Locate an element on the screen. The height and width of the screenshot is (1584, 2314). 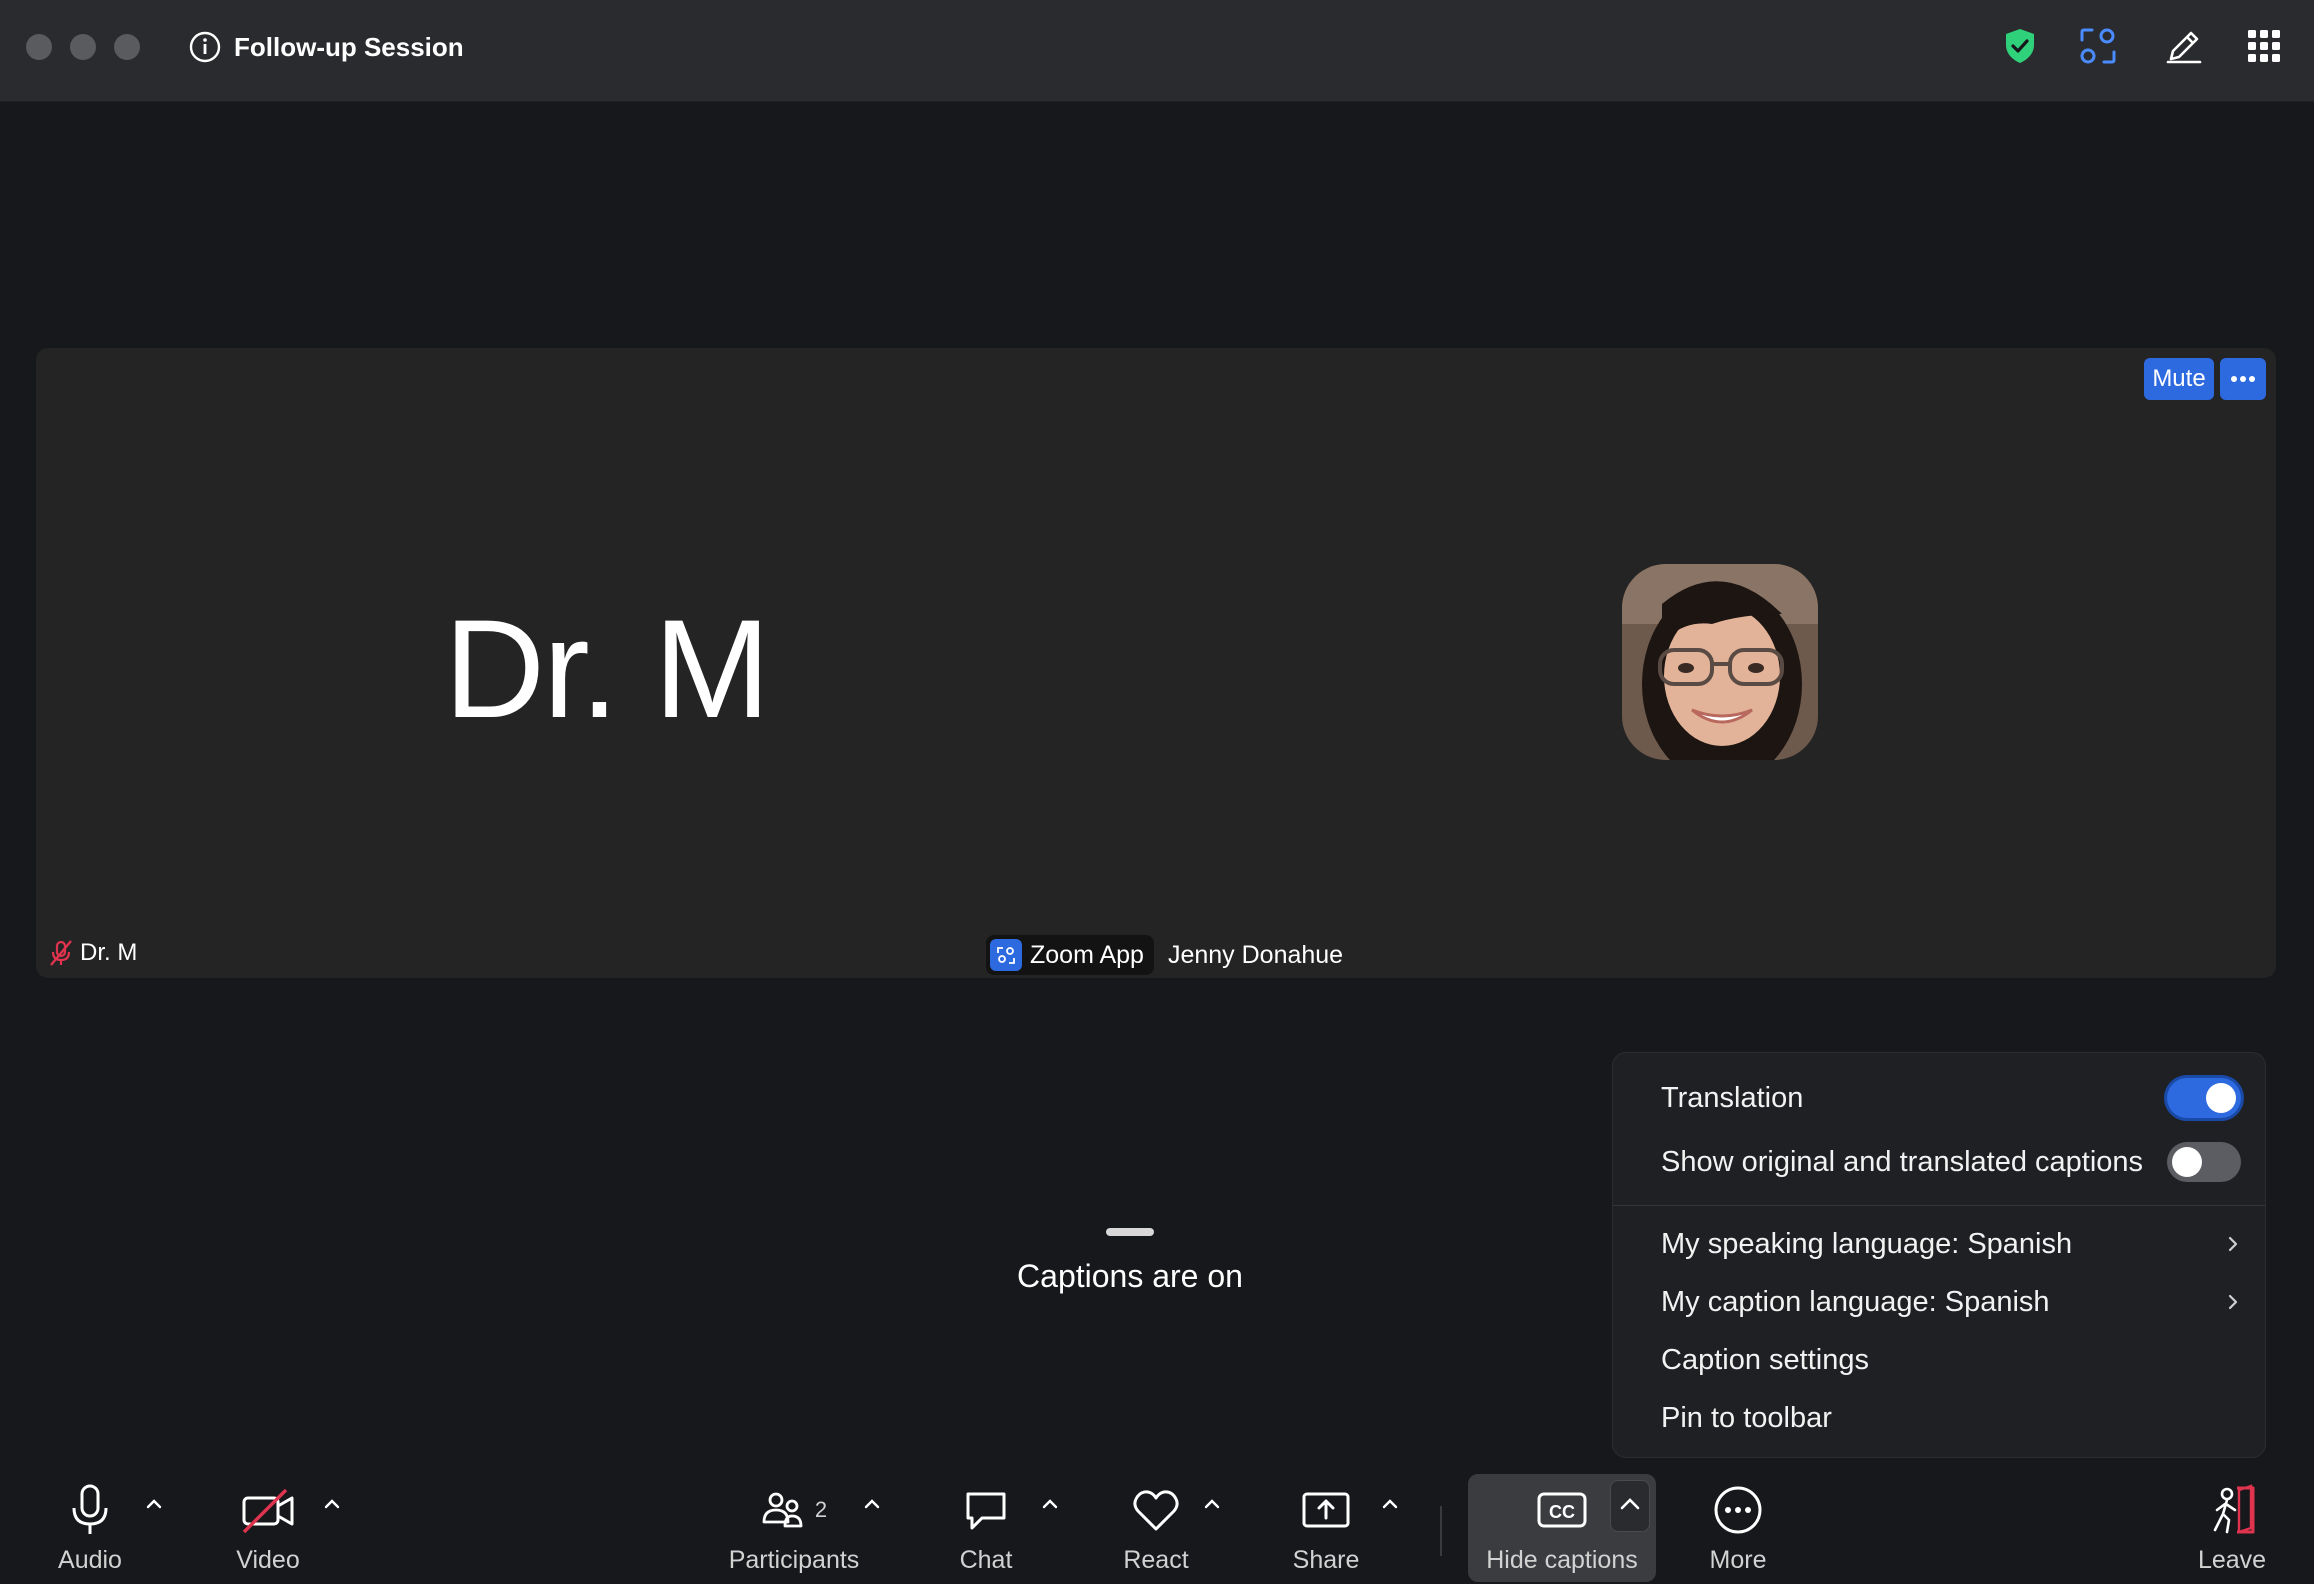
chat-bubble-icon is located at coordinates (986, 1511).